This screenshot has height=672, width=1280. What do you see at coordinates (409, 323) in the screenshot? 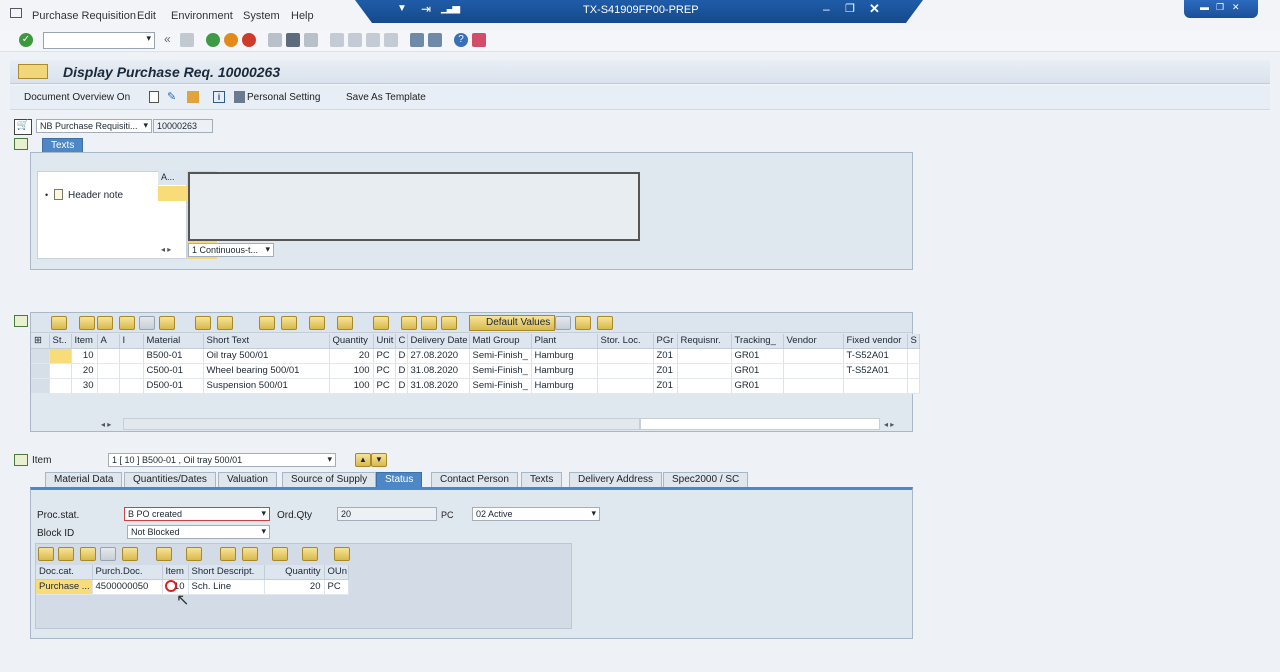
I see `add-row-icon` at bounding box center [409, 323].